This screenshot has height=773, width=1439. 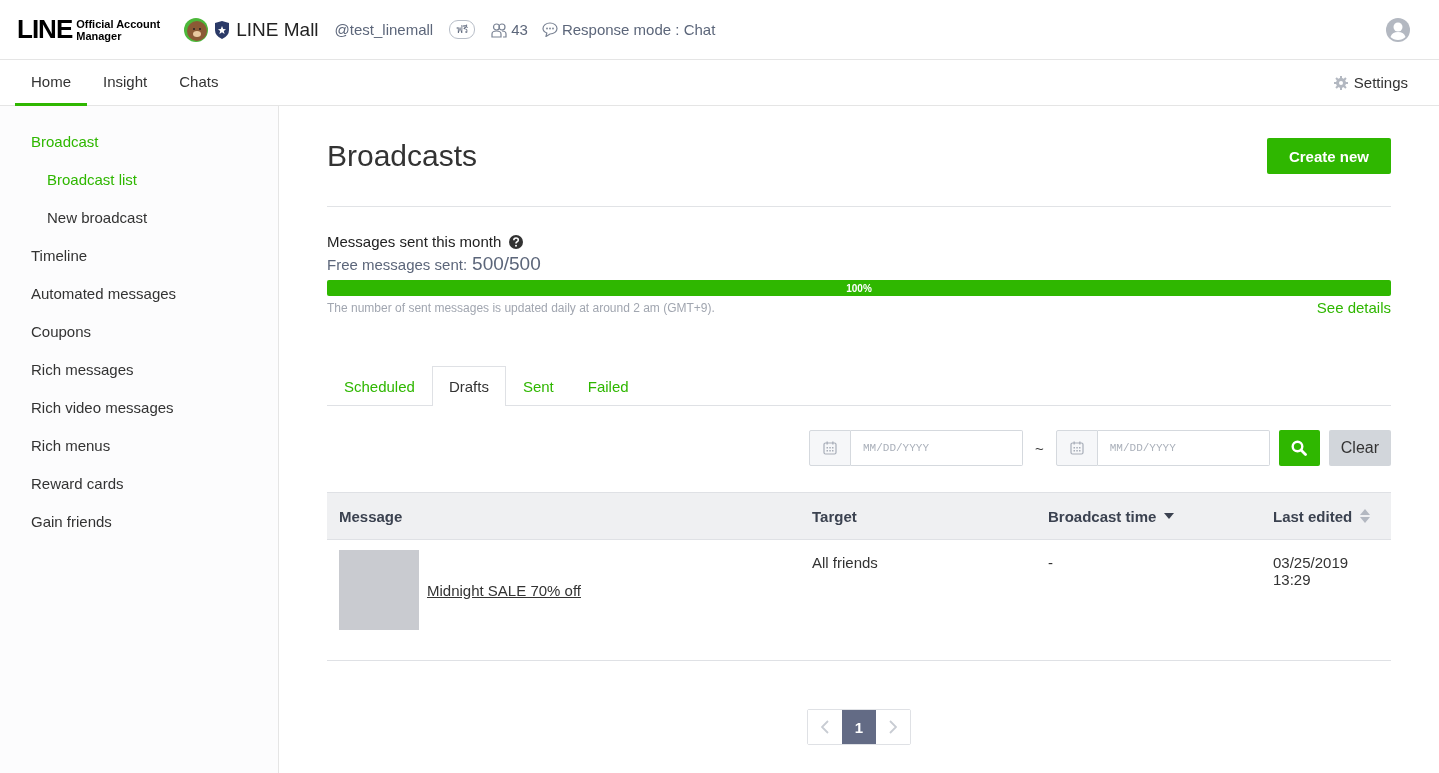 I want to click on sidebar-item: Automated messages, so click(x=139, y=293).